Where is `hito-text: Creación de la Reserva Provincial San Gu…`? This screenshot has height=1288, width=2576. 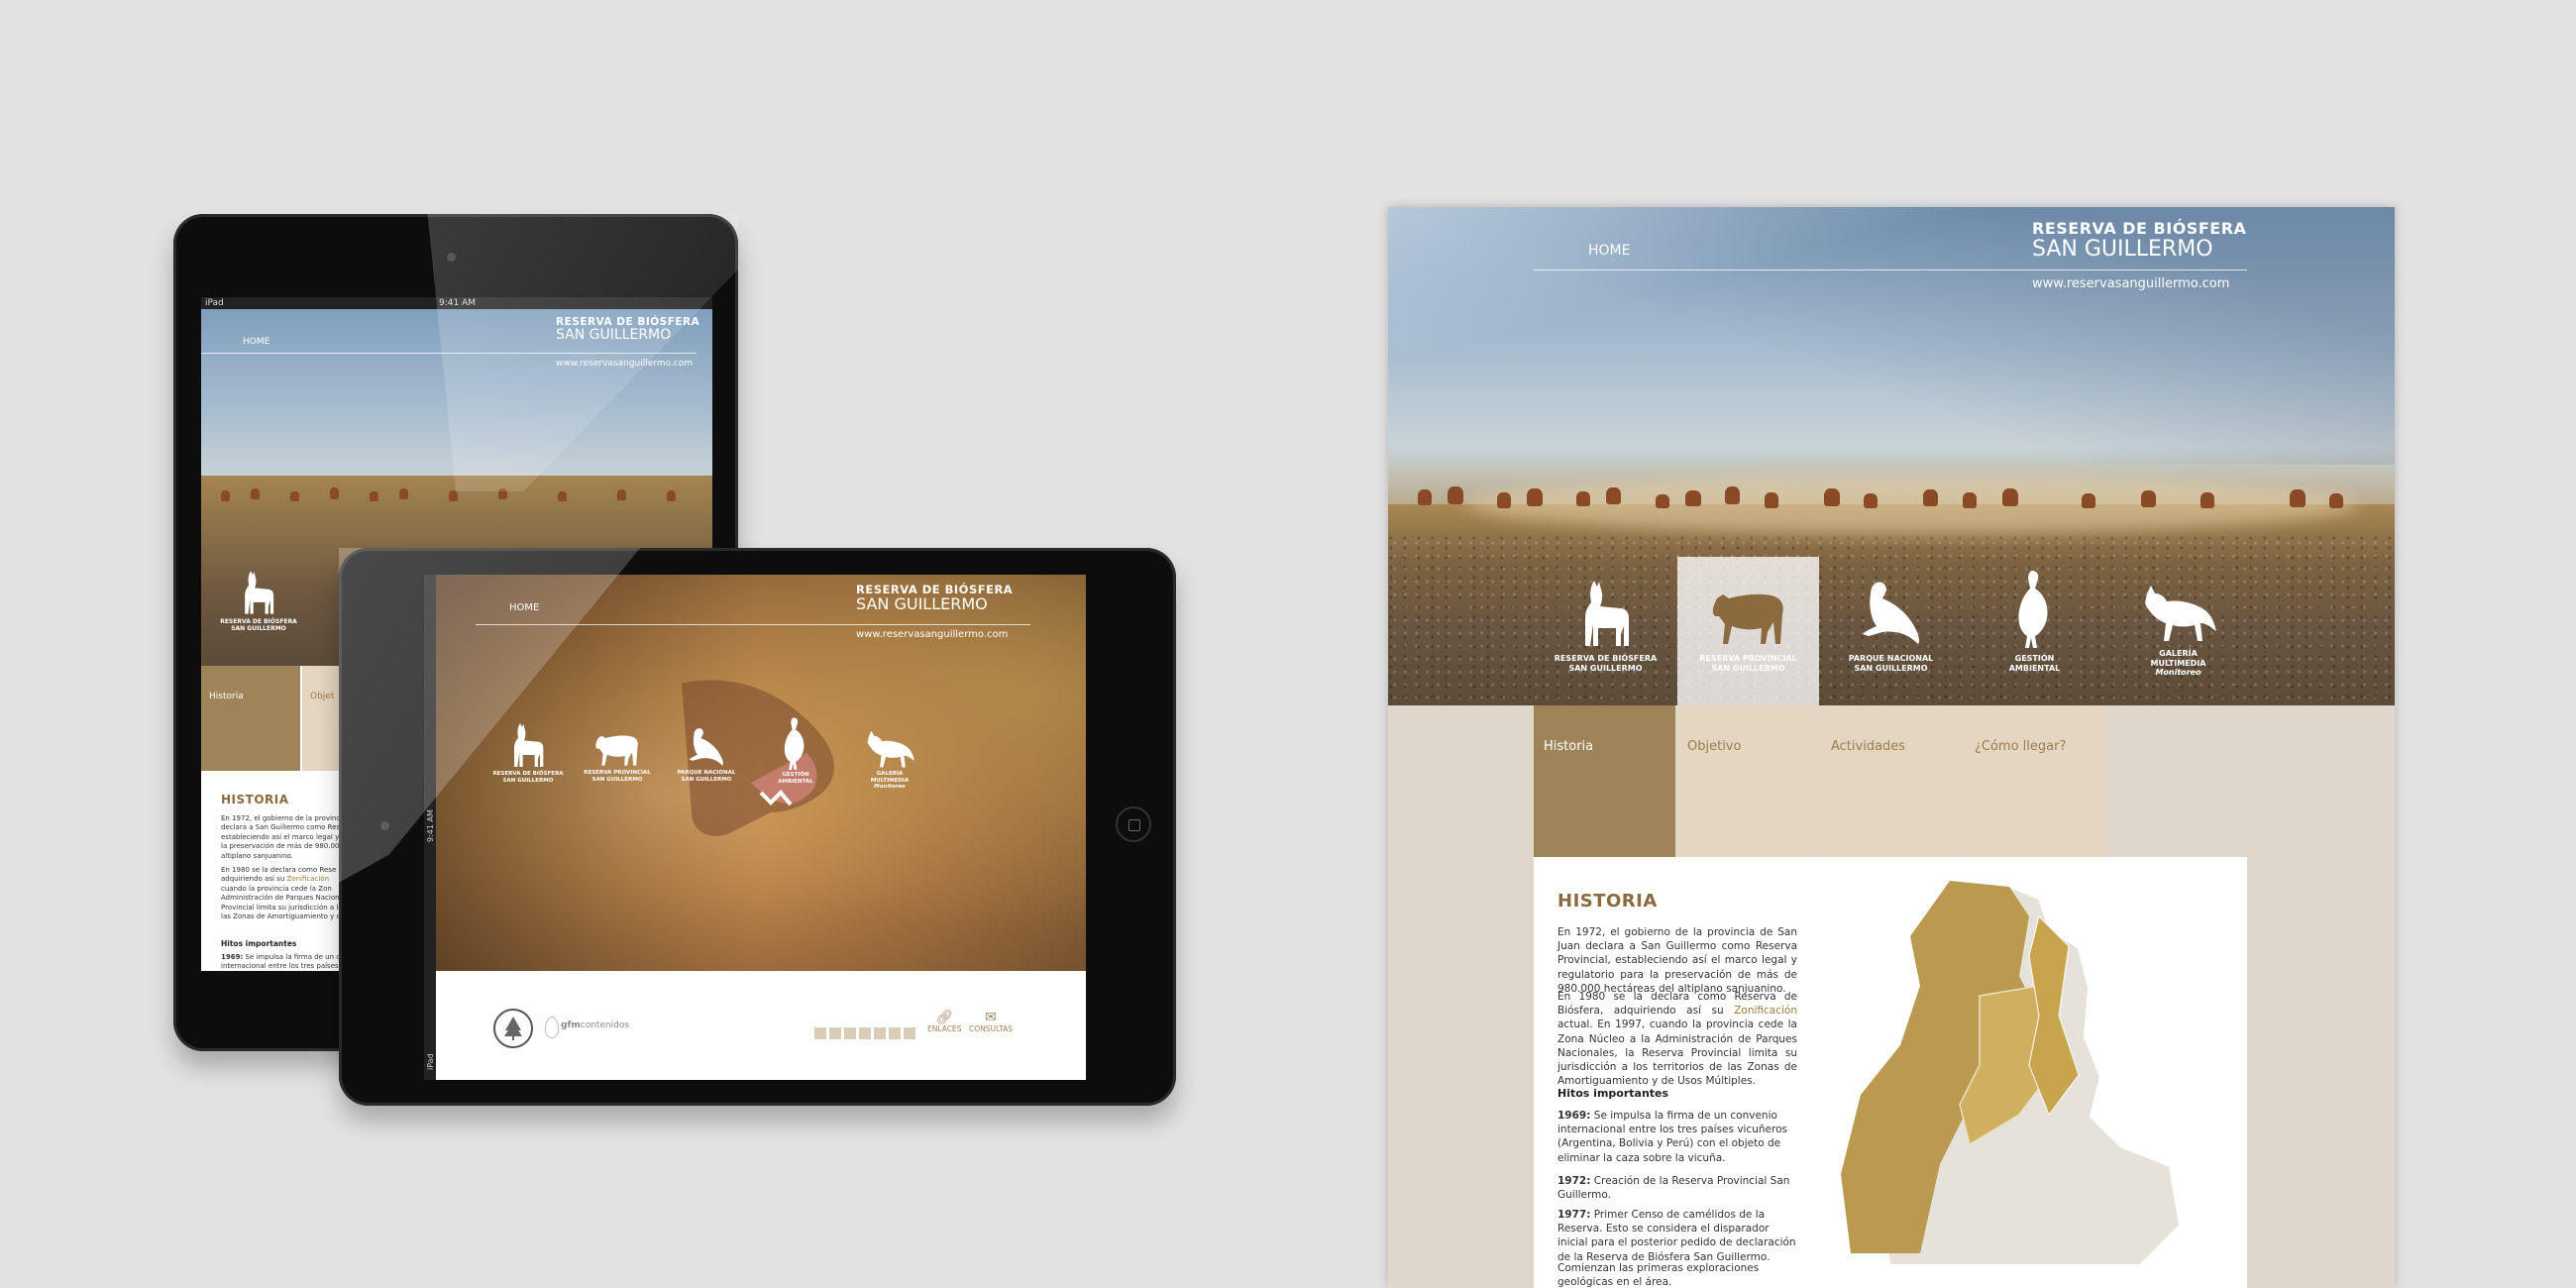 hito-text: Creación de la Reserva Provincial San Gu… is located at coordinates (1673, 1188).